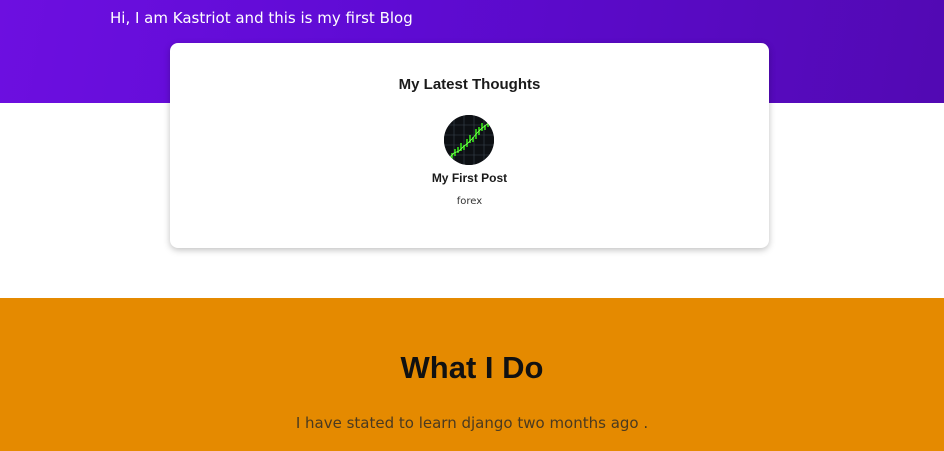 This screenshot has height=451, width=944. I want to click on what-i-do-heading: What I Do, so click(472, 367).